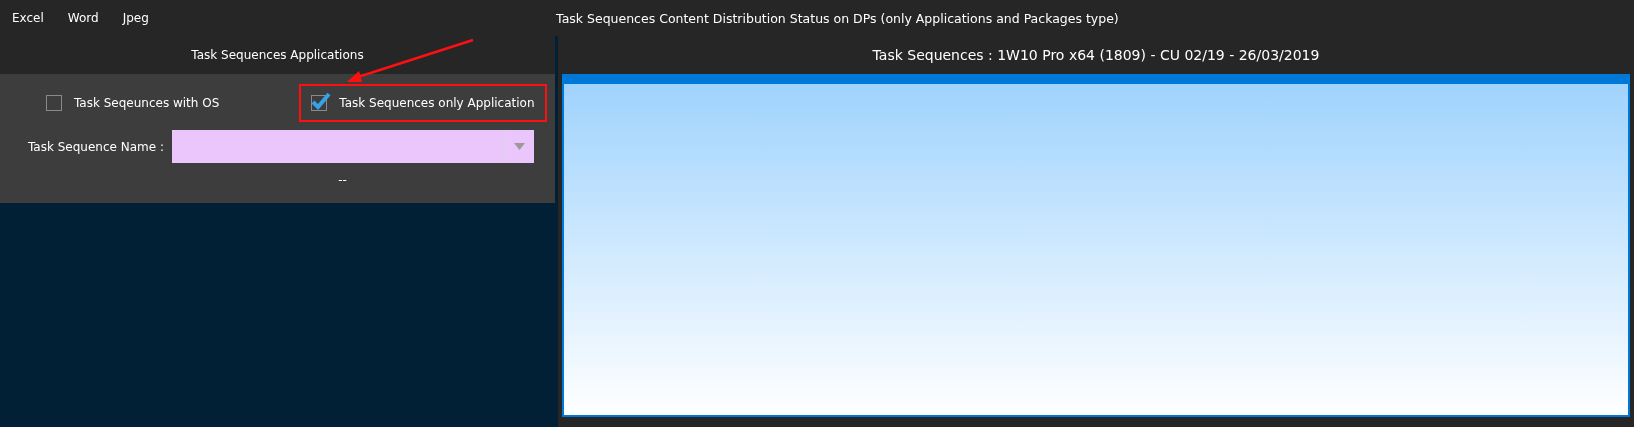  I want to click on menu-item: Jpeg, so click(135, 18).